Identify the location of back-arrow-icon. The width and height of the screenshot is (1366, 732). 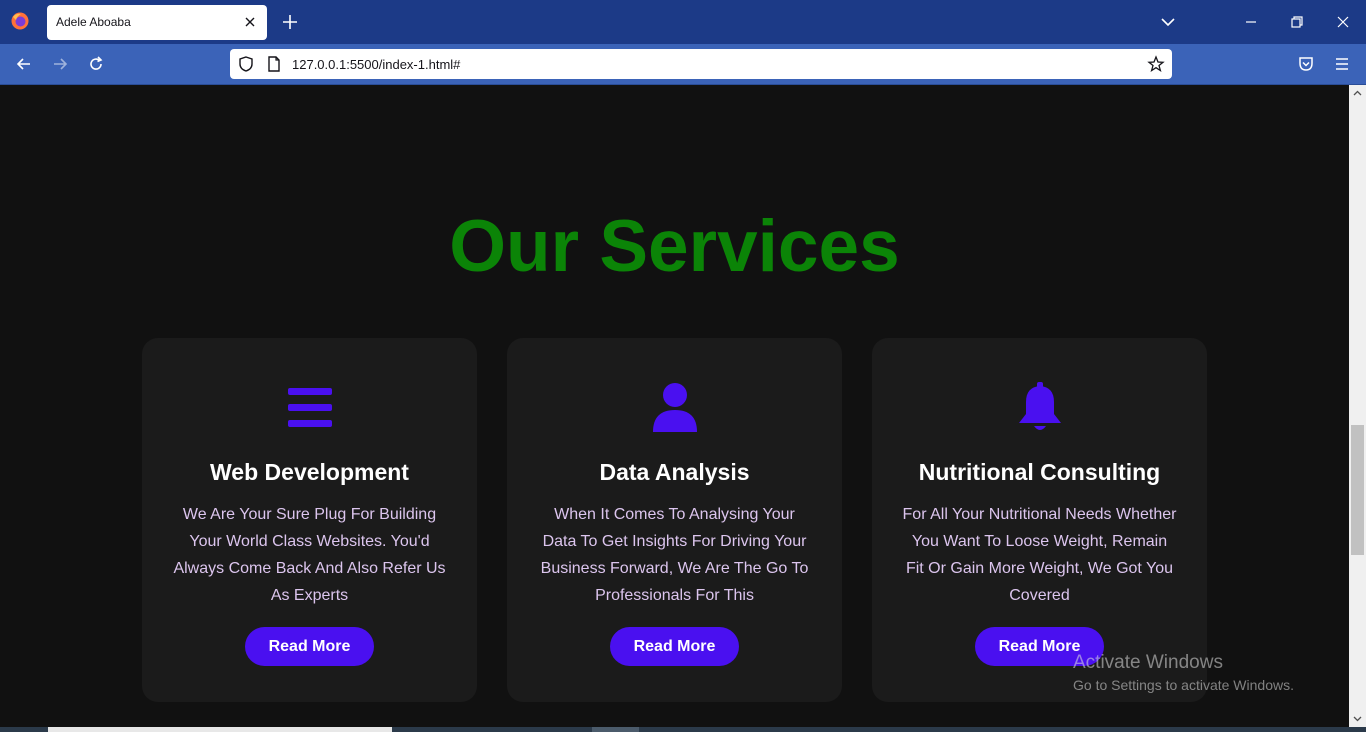
(24, 64).